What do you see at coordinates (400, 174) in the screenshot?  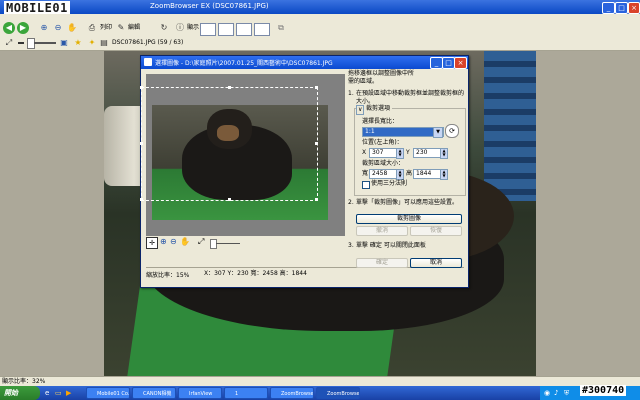 I see `width-spinner: ▲ ▼` at bounding box center [400, 174].